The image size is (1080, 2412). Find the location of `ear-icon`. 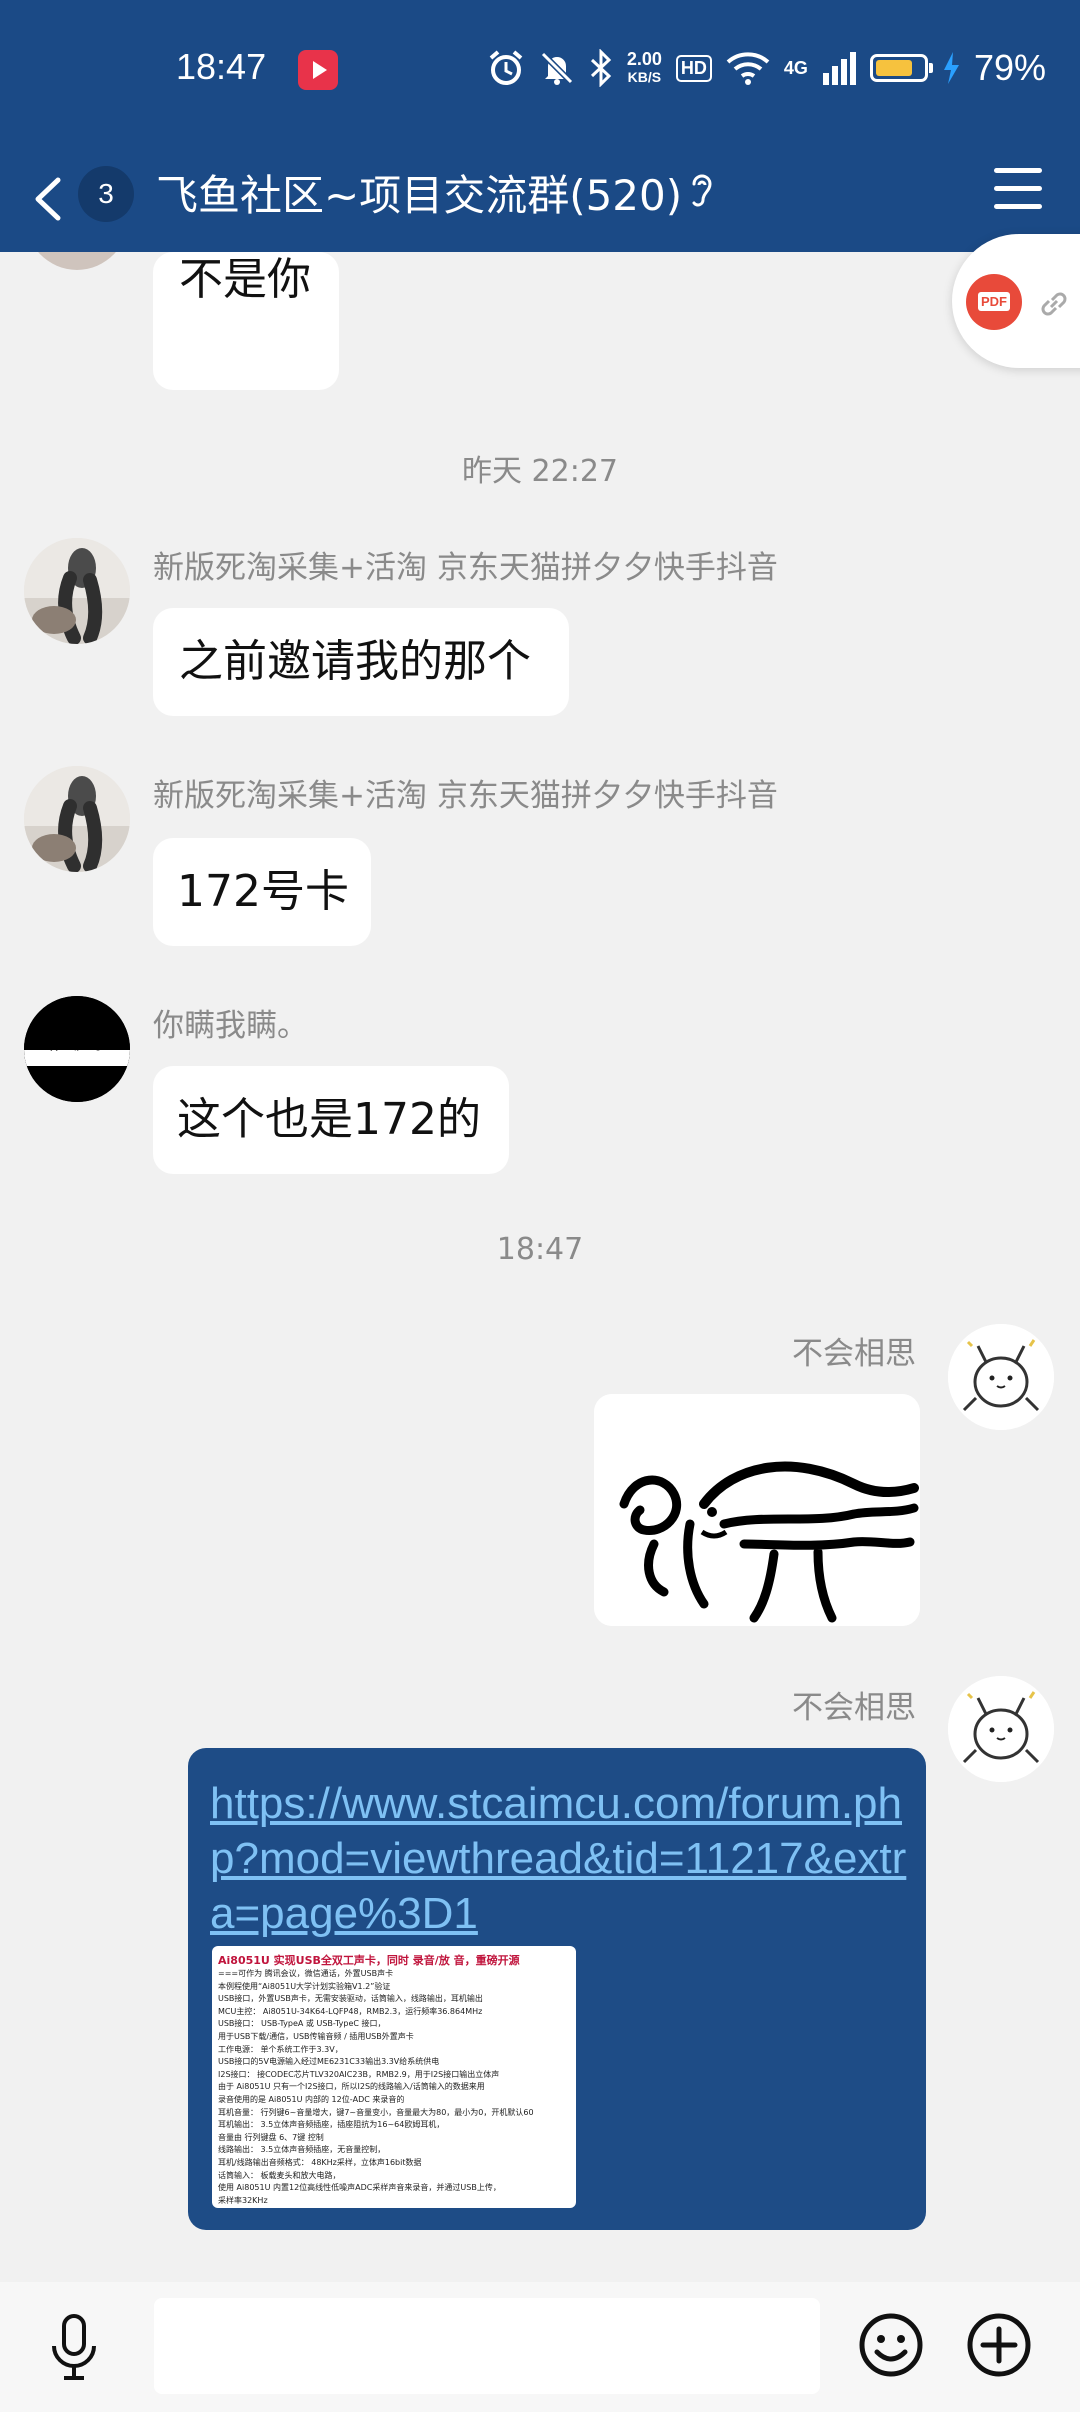

ear-icon is located at coordinates (702, 190).